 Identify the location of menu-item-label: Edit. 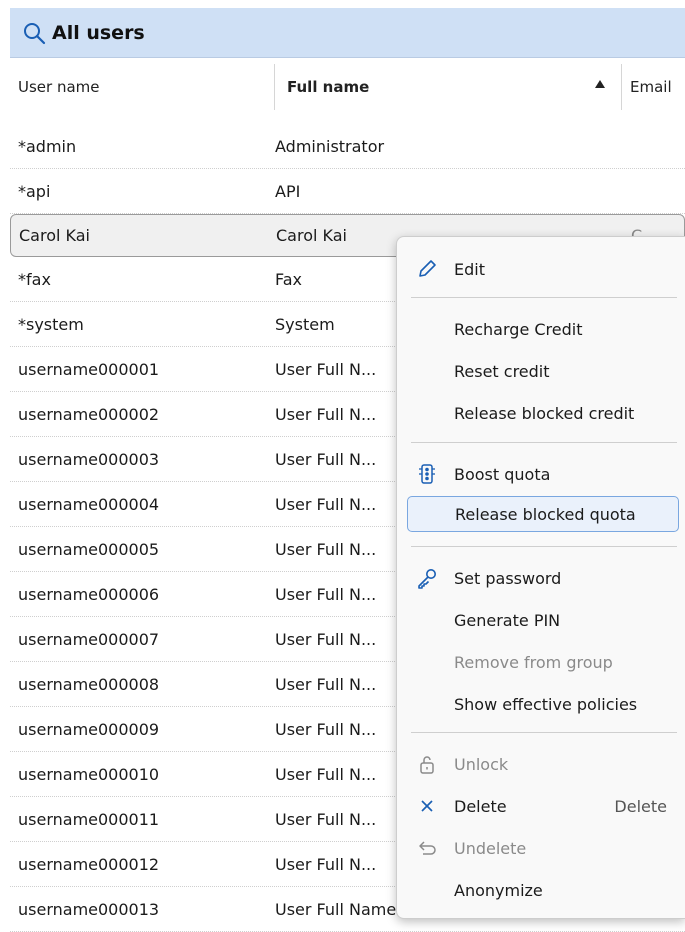
(469, 269).